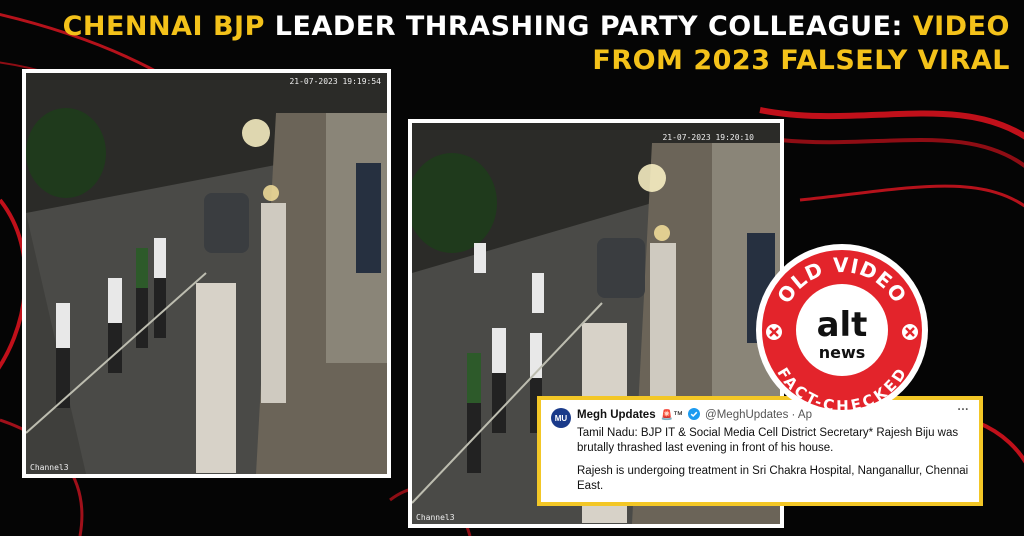 The width and height of the screenshot is (1024, 536). I want to click on badge-x-right-icon, so click(910, 332).